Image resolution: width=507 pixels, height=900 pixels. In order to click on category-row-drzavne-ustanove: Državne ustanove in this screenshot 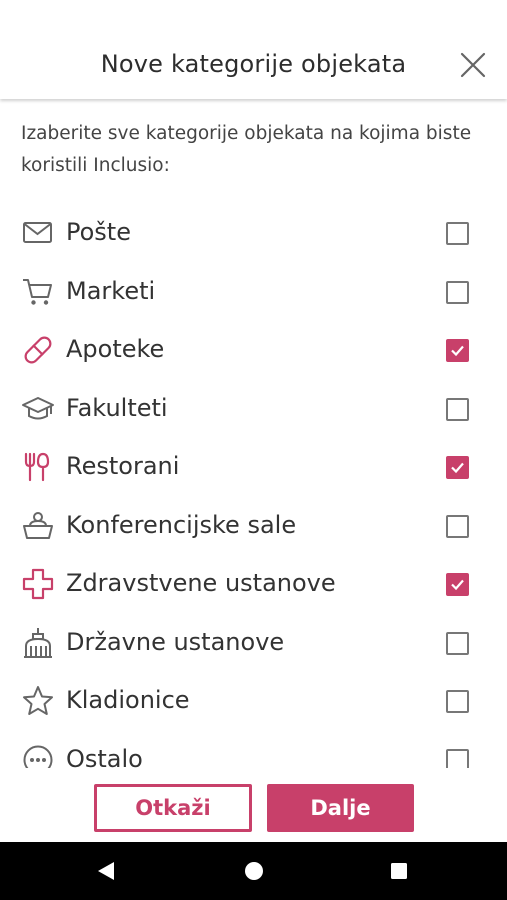, I will do `click(253, 643)`.